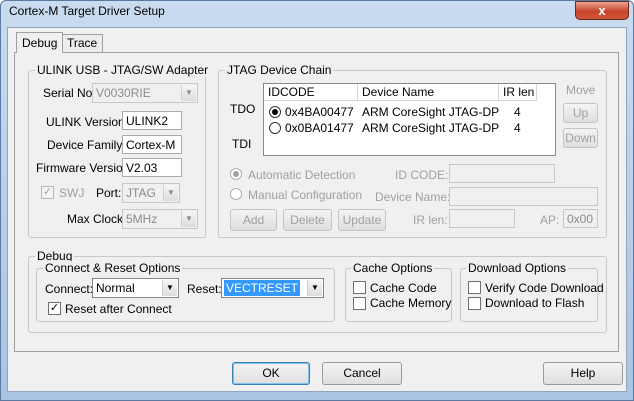 This screenshot has height=401, width=634. I want to click on close-button: x, so click(602, 10).